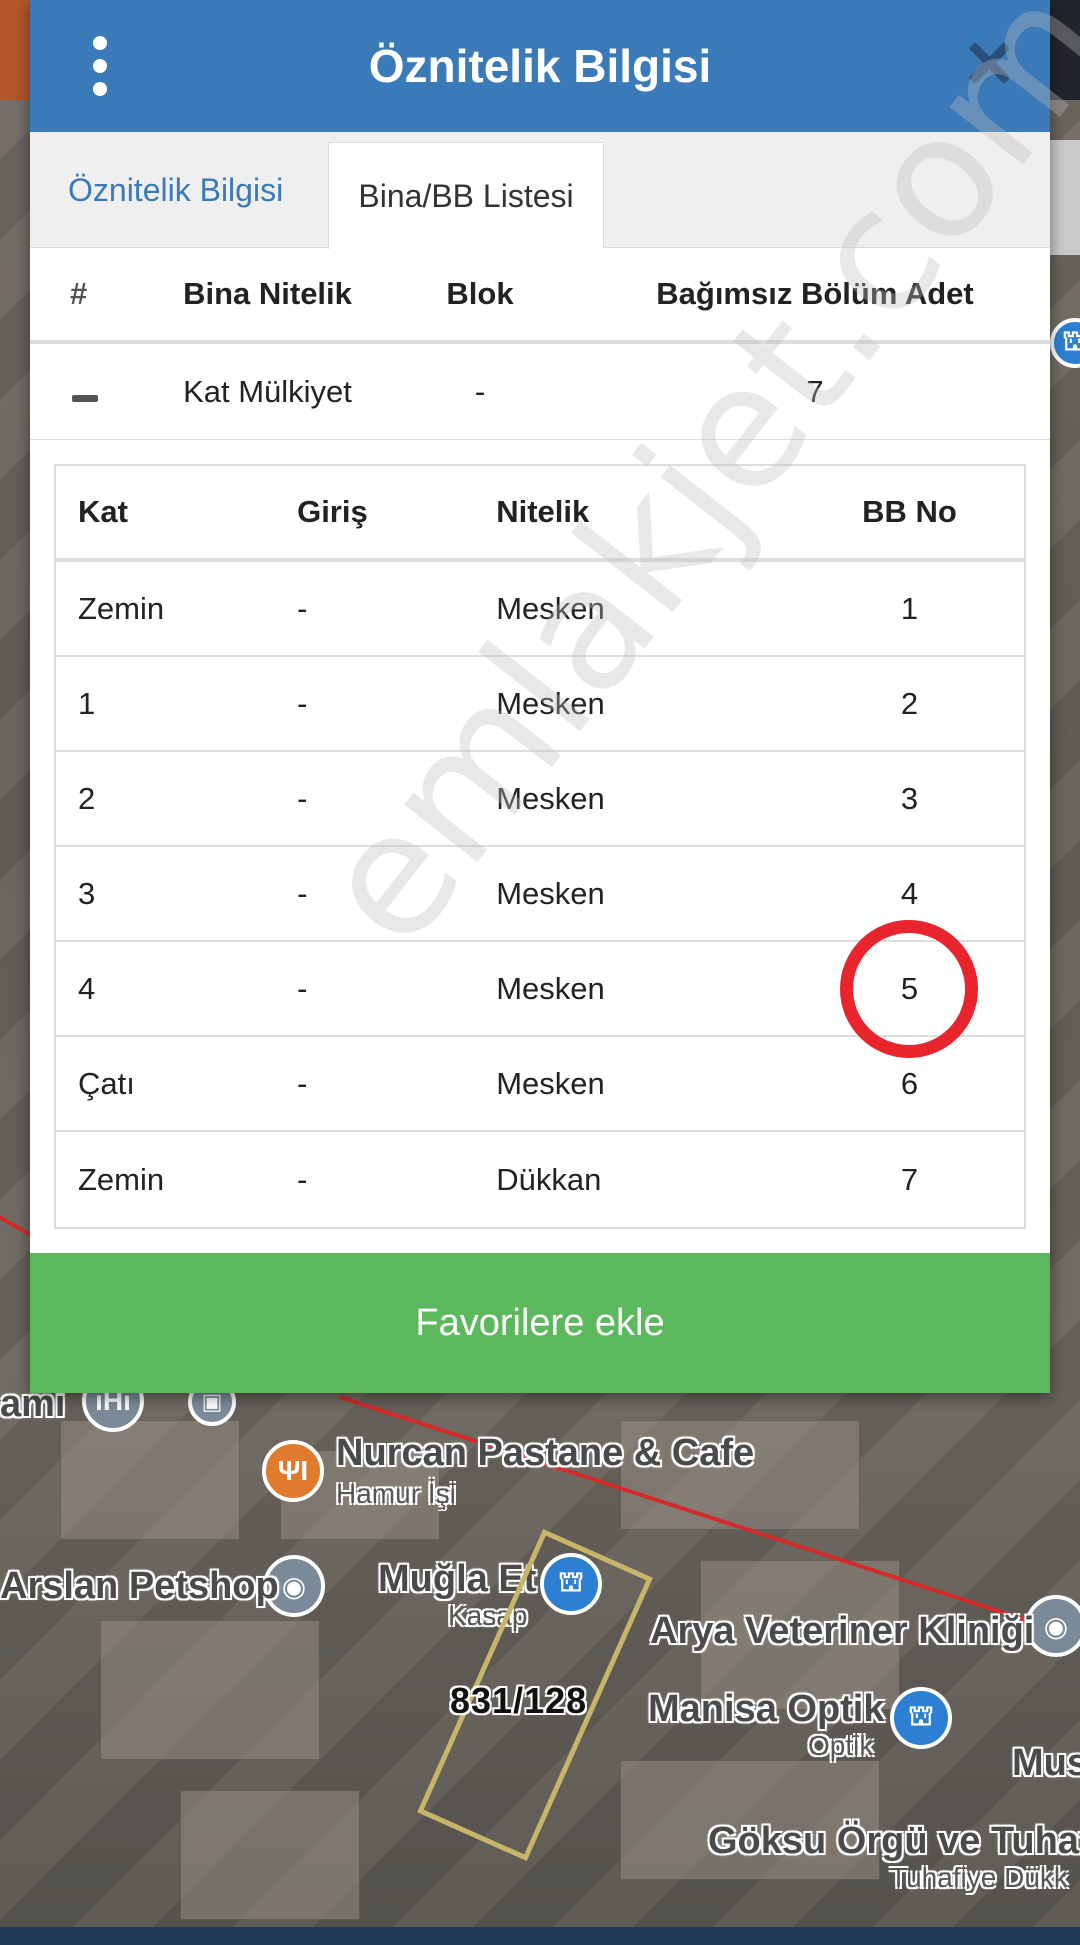 The height and width of the screenshot is (1945, 1080). I want to click on floor-cell-text: 3, so click(87, 893).